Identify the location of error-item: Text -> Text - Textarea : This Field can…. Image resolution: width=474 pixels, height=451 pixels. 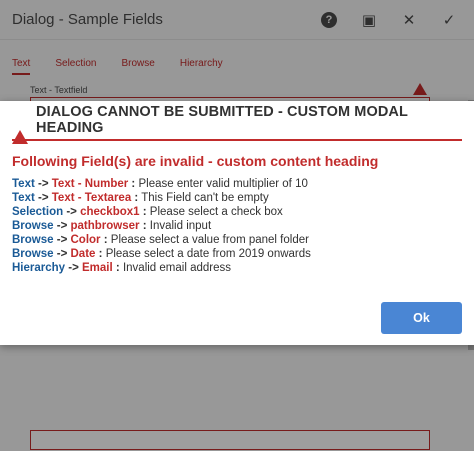
(237, 198).